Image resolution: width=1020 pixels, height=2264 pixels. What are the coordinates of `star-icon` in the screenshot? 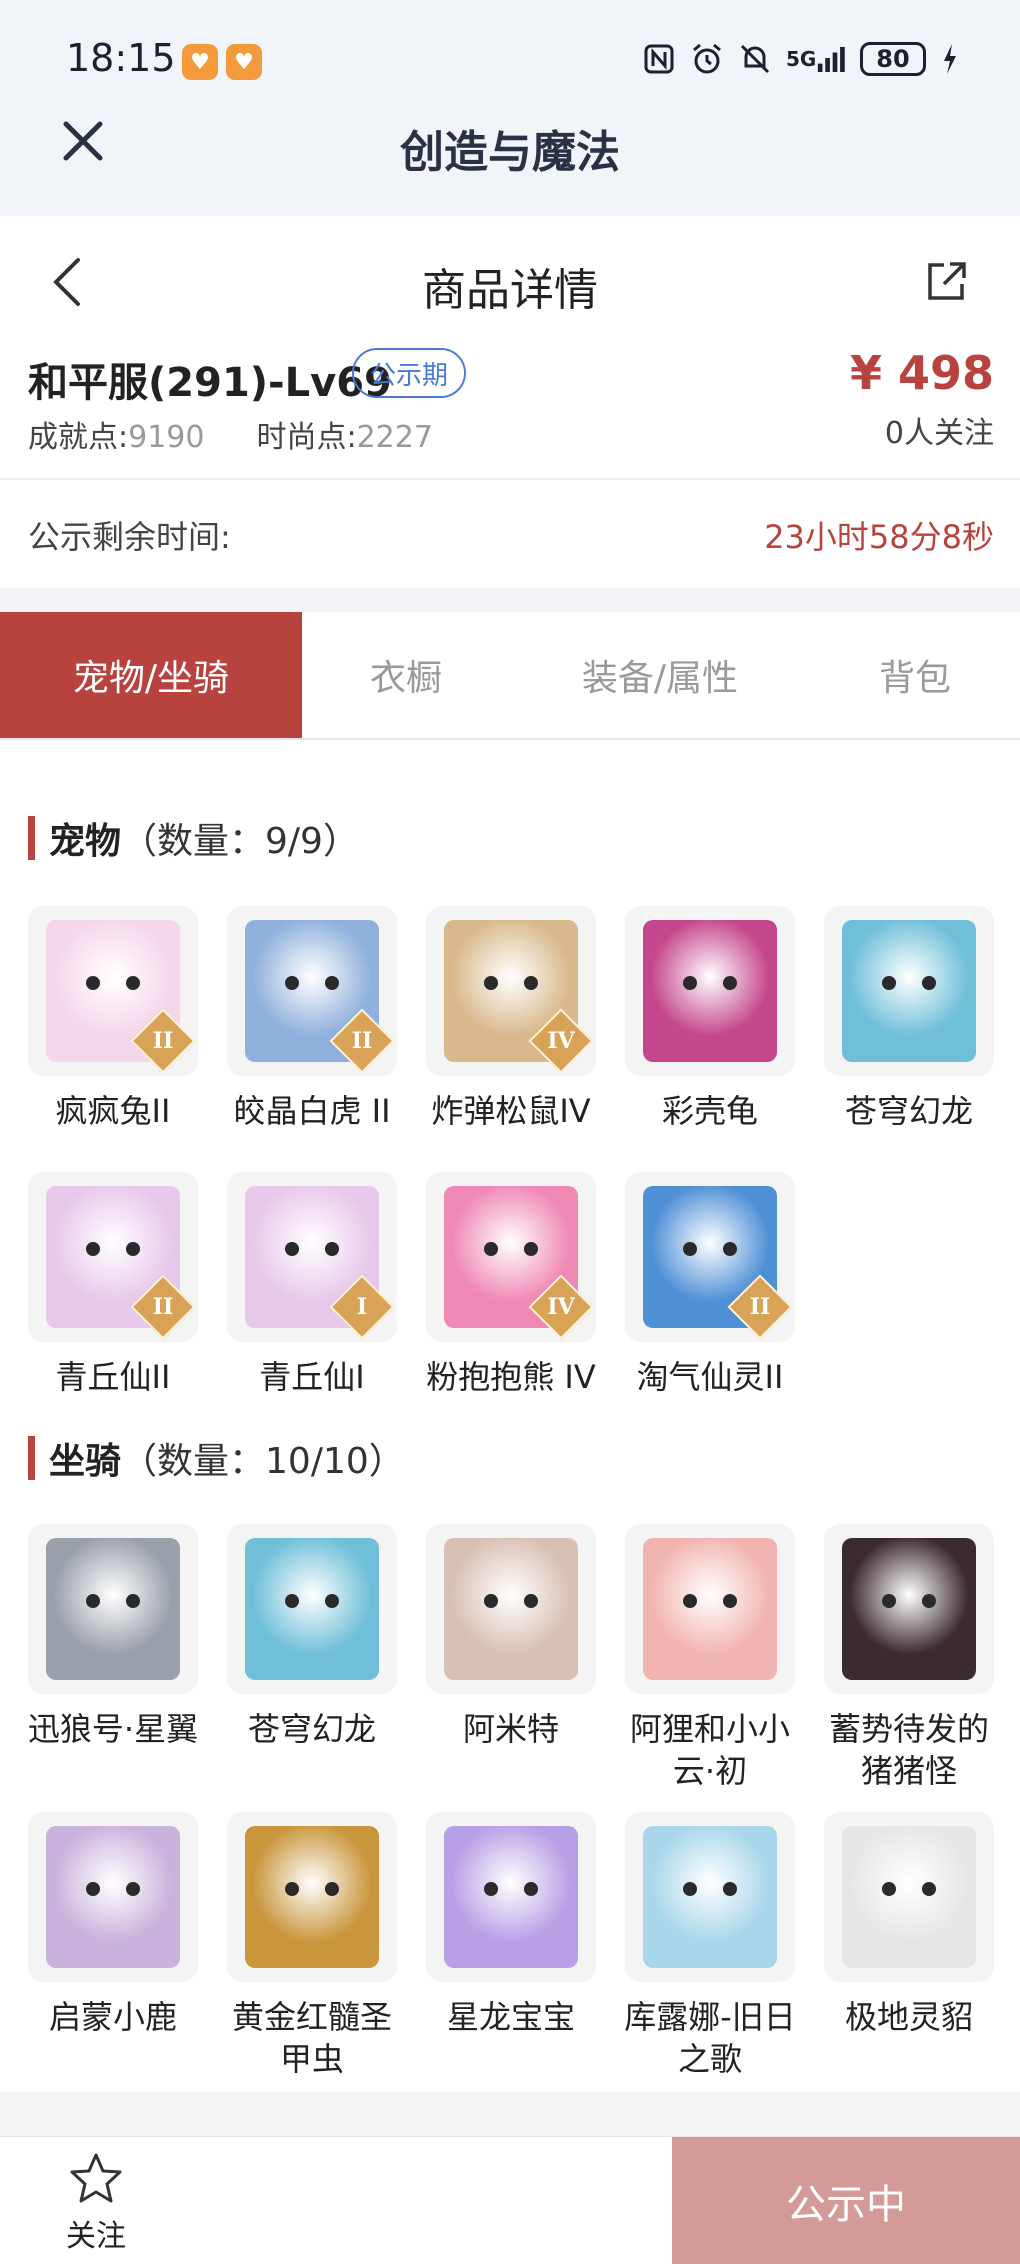 It's located at (96, 2178).